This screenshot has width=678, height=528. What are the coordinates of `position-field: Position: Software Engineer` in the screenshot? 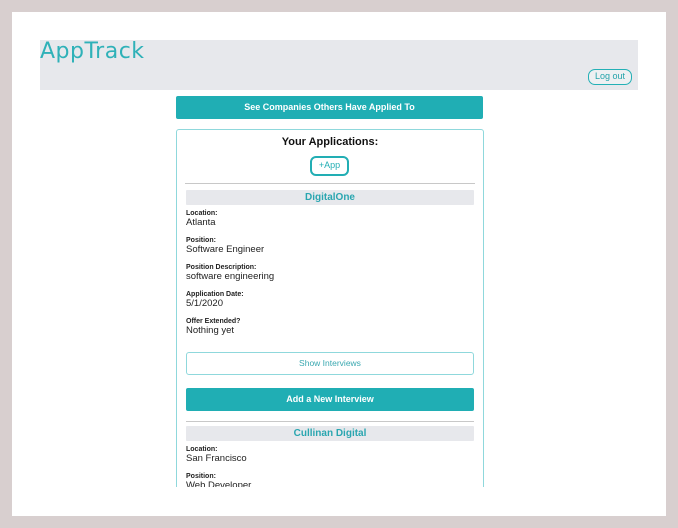 It's located at (225, 246).